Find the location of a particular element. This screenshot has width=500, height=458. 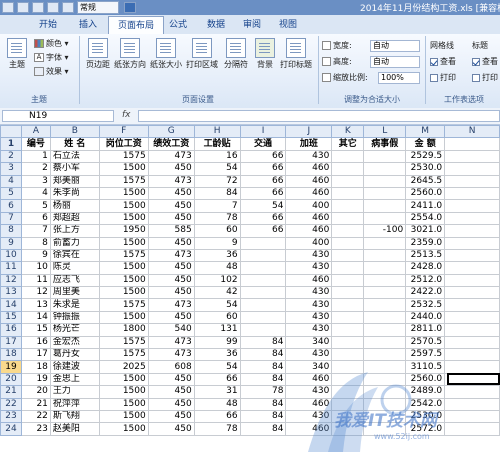

grid-cell: 102 is located at coordinates (217, 280).